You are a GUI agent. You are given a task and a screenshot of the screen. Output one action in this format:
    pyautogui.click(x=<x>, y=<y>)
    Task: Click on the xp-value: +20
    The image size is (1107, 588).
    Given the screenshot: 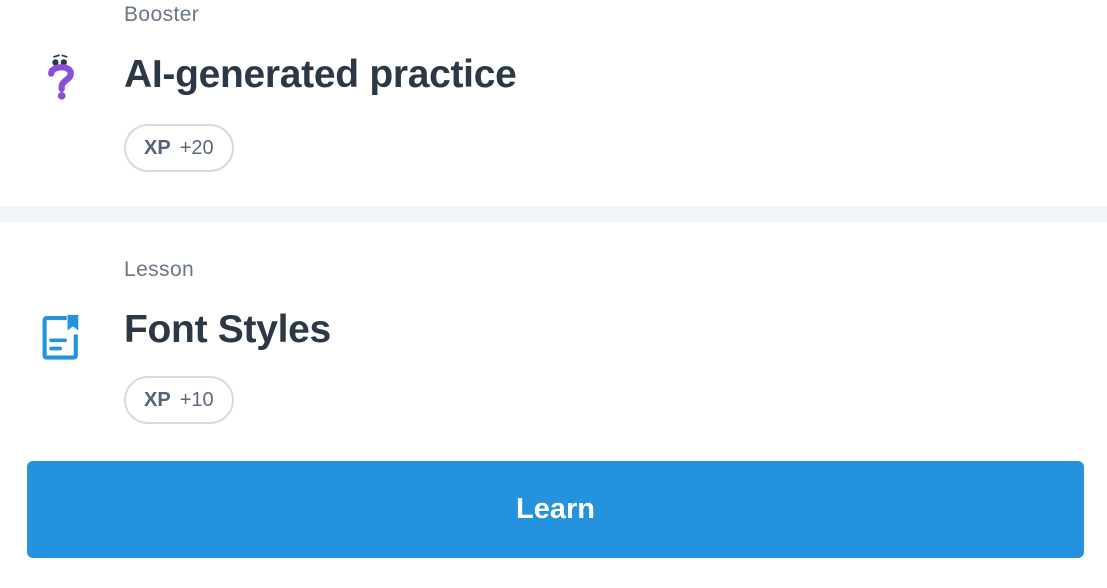 What is the action you would take?
    pyautogui.click(x=196, y=147)
    